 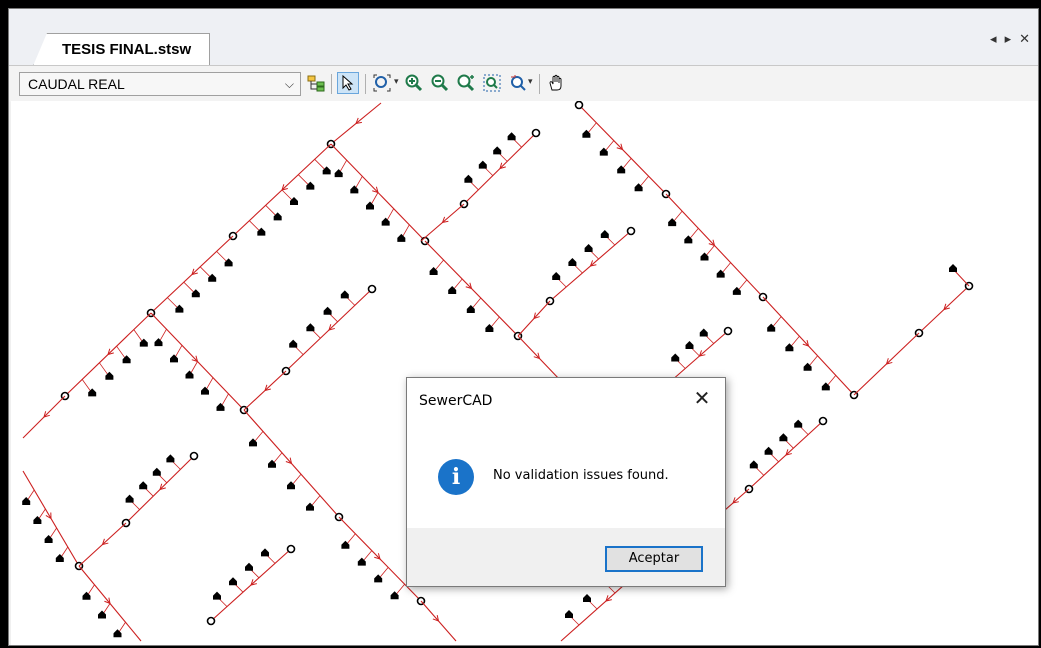 I want to click on tab-document: TESIS FINAL.stsw, so click(x=122, y=49).